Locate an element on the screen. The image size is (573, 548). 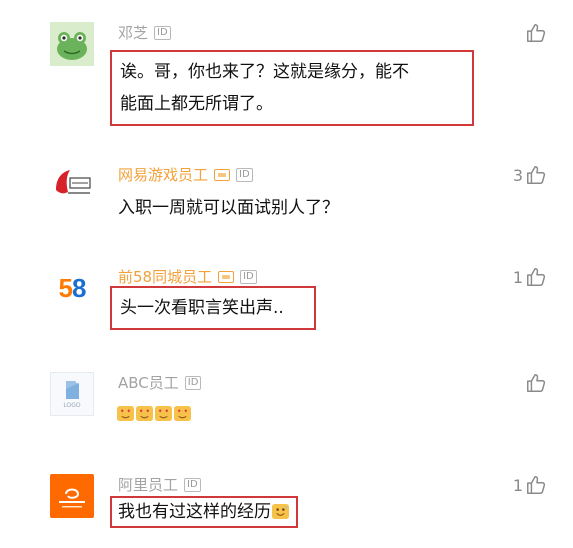
netease-logo-avatar is located at coordinates (72, 186).